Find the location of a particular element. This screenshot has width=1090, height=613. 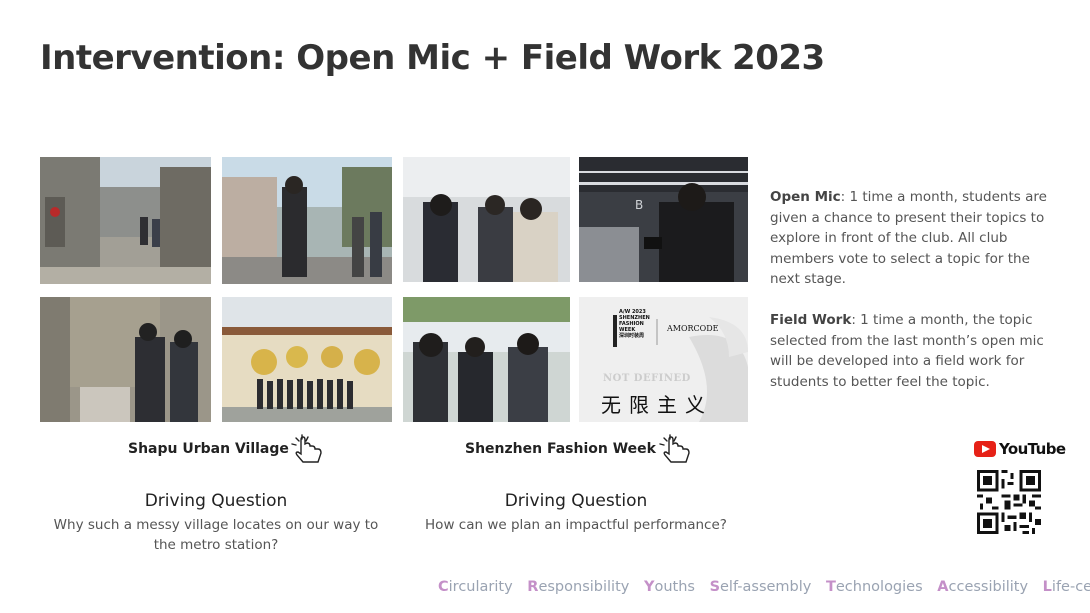

photo-village-group is located at coordinates (307, 359).